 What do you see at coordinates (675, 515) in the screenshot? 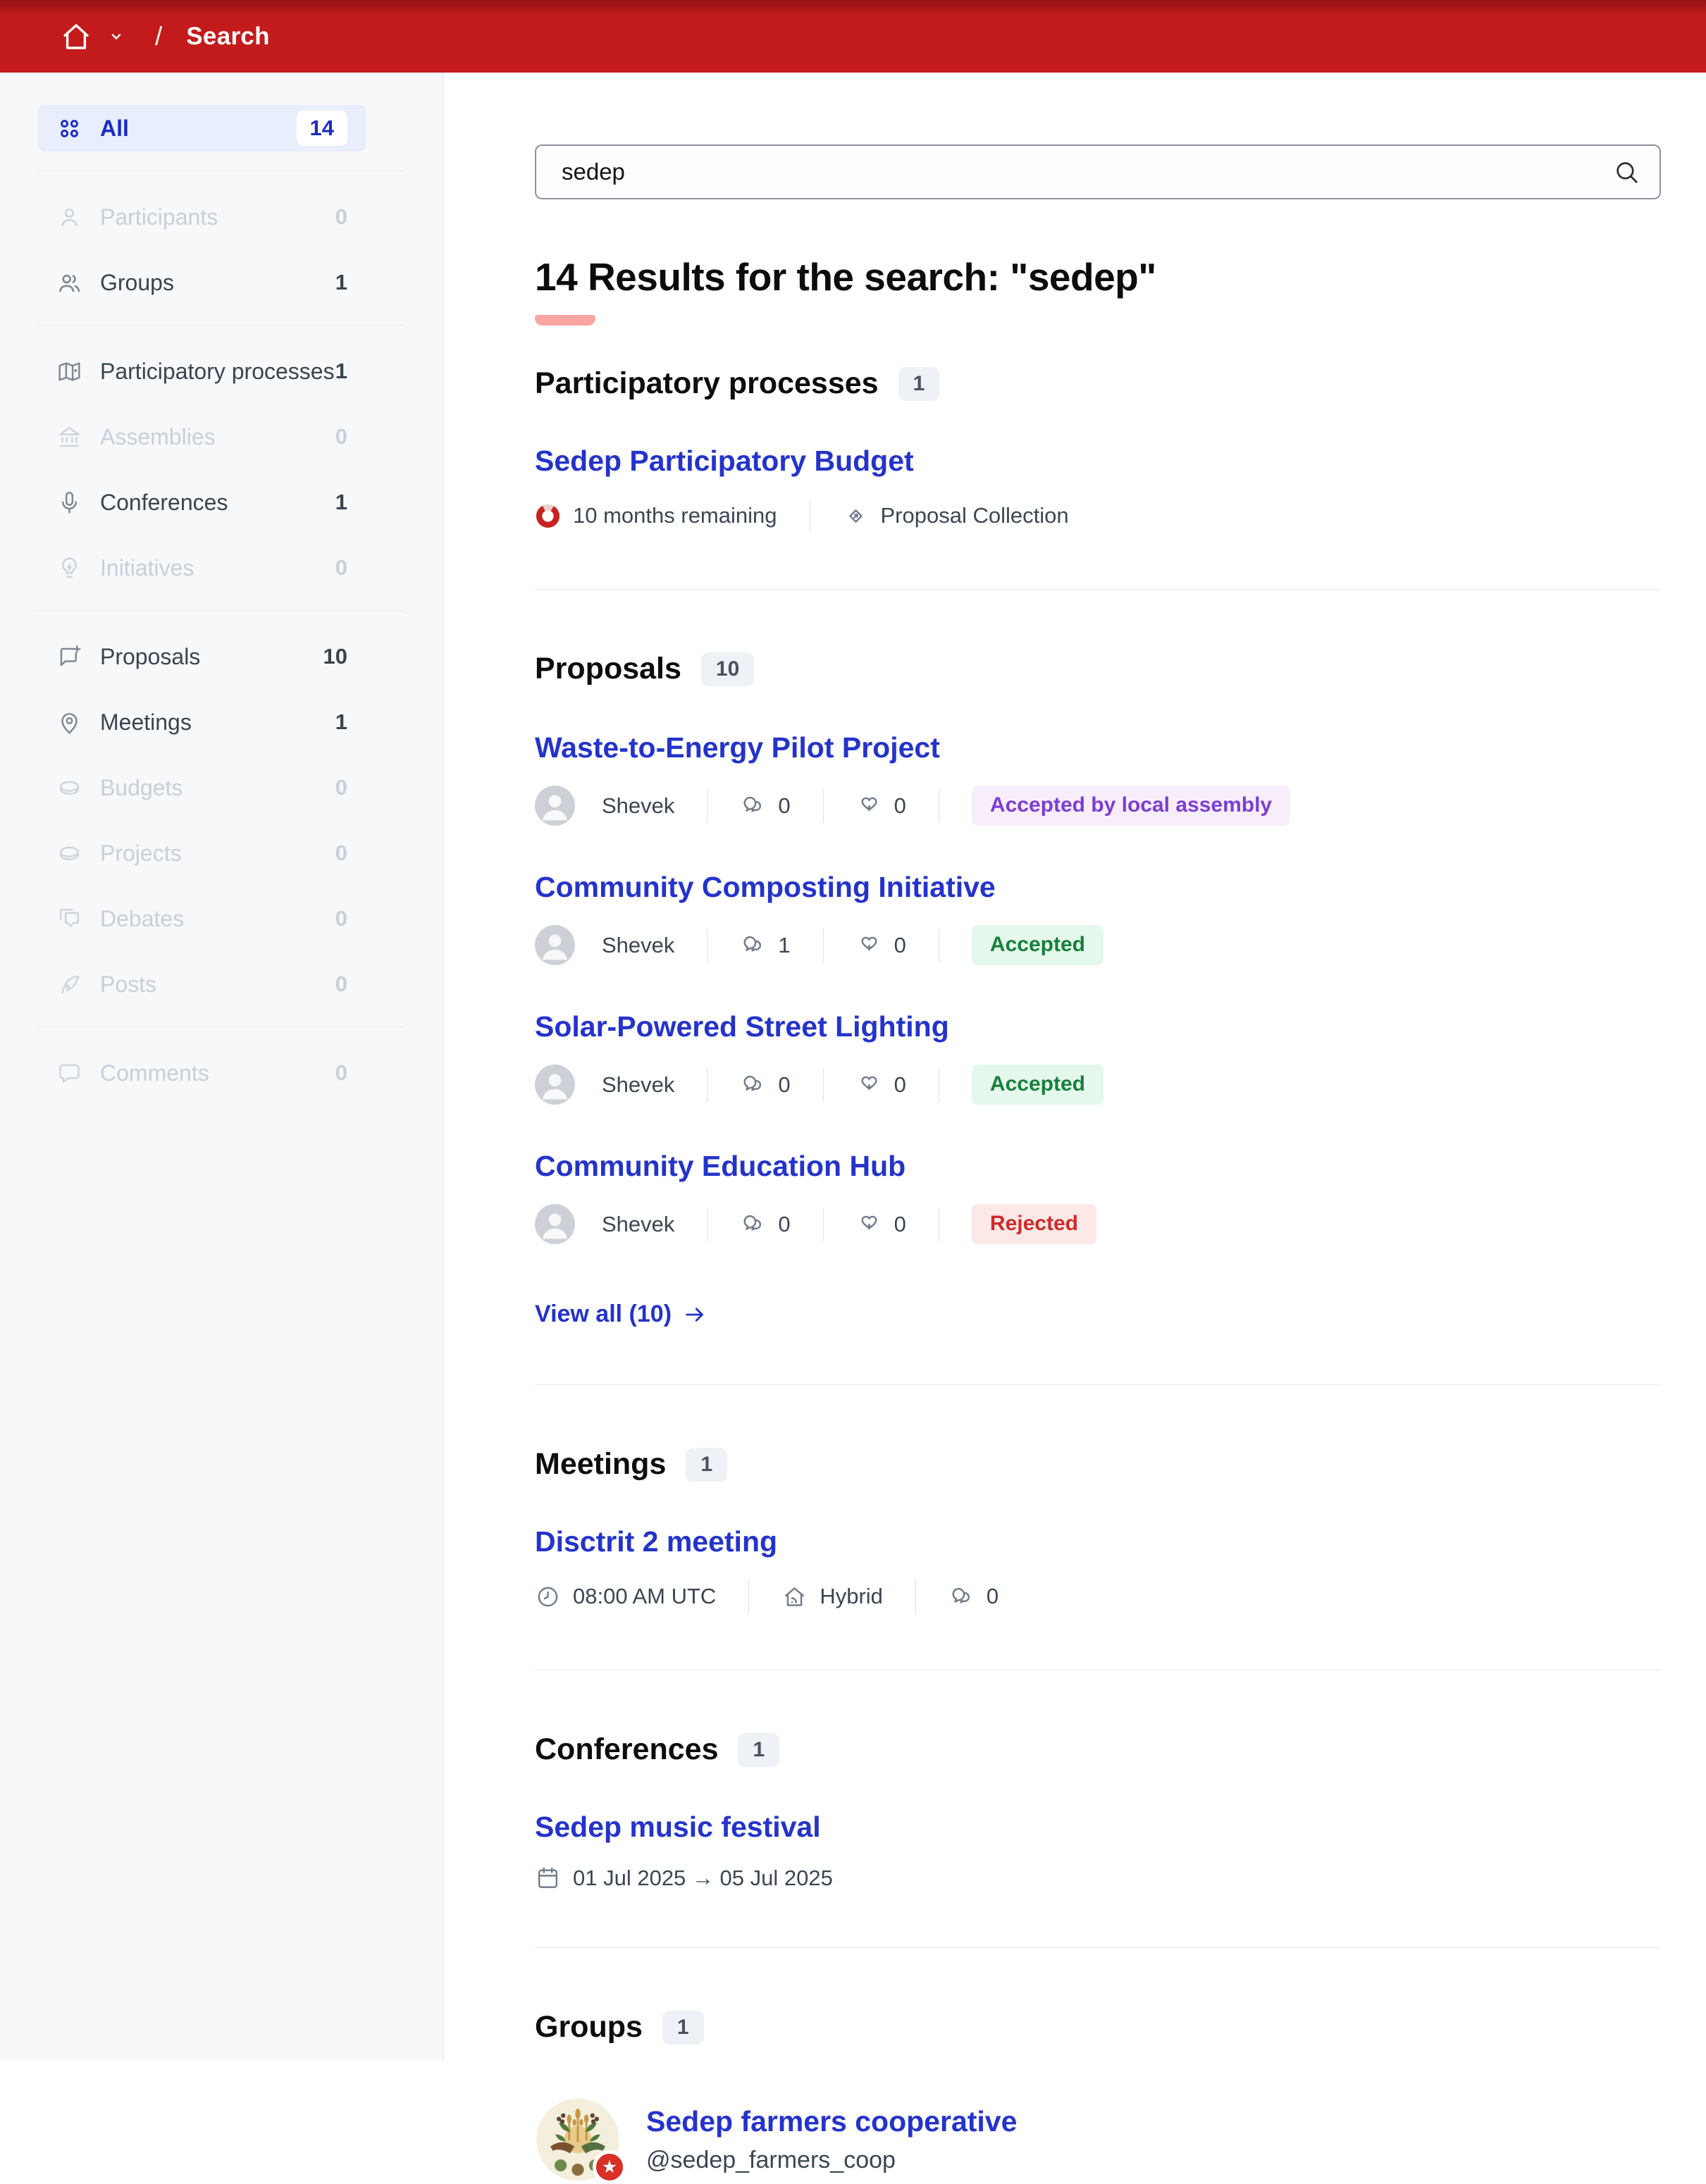
I see `time-remaining: 10 months remaining` at bounding box center [675, 515].